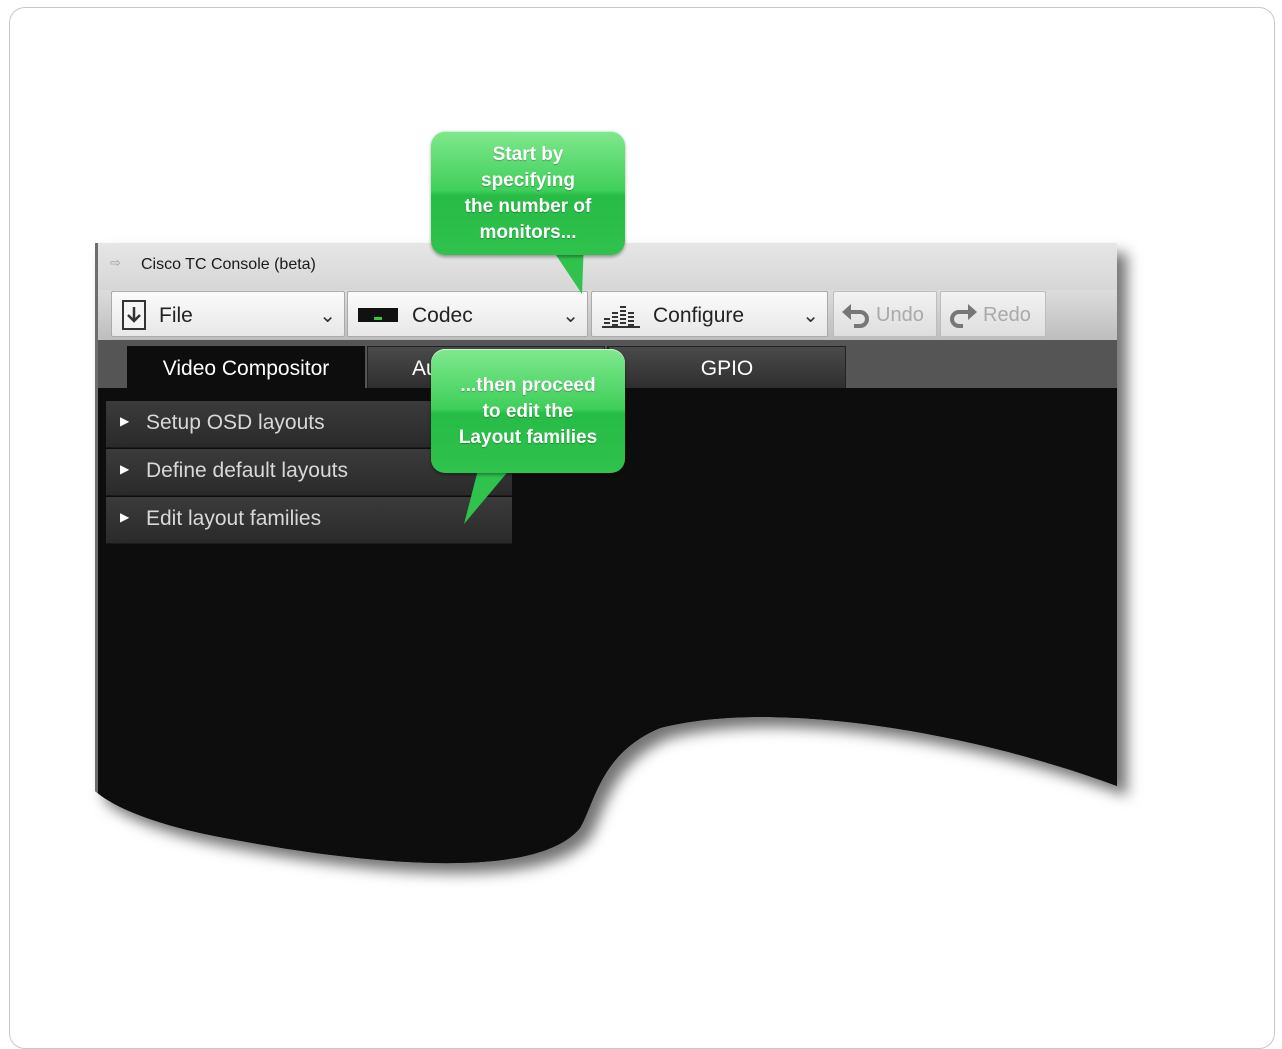  I want to click on equalizer-icon, so click(621, 317).